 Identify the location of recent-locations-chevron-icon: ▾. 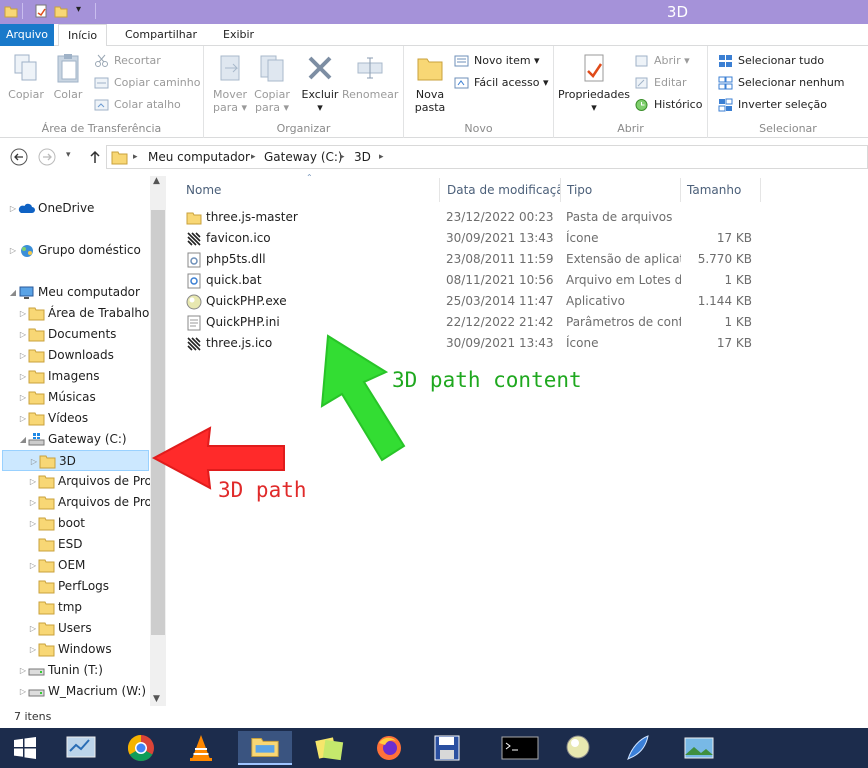
(68, 155).